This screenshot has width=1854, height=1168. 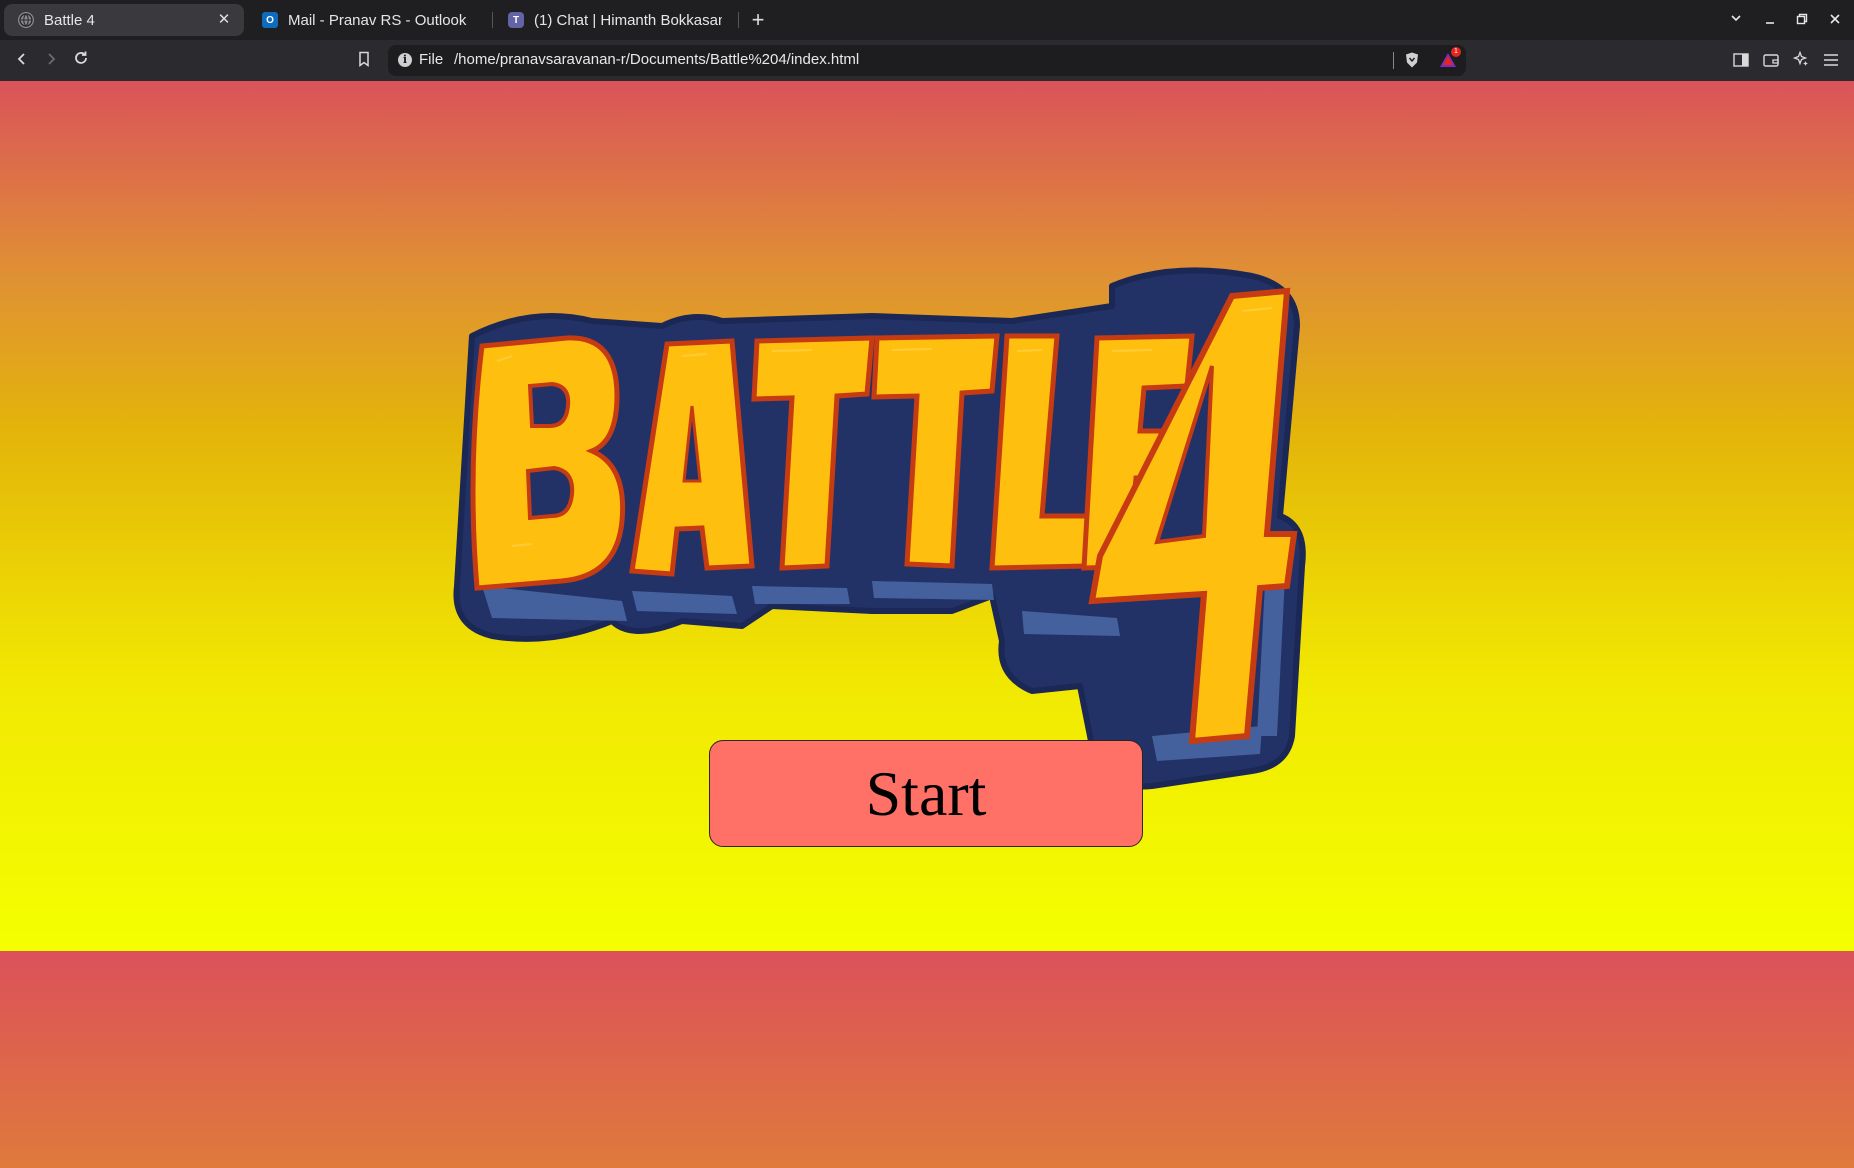 What do you see at coordinates (431, 59) in the screenshot?
I see `url-scheme-label: File` at bounding box center [431, 59].